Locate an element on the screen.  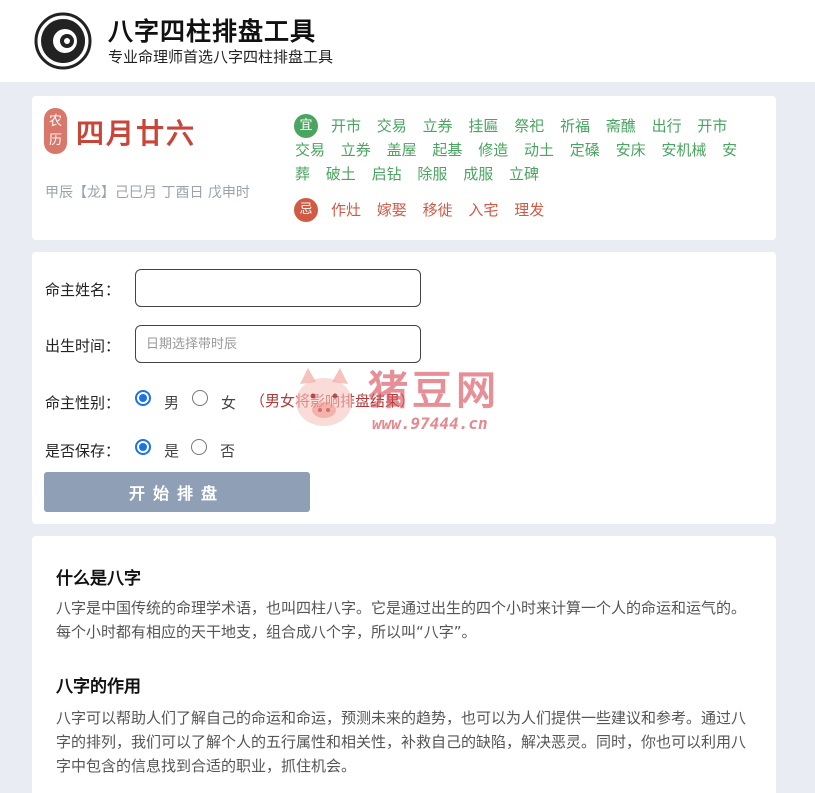
yi-item: 修造 is located at coordinates (493, 150).